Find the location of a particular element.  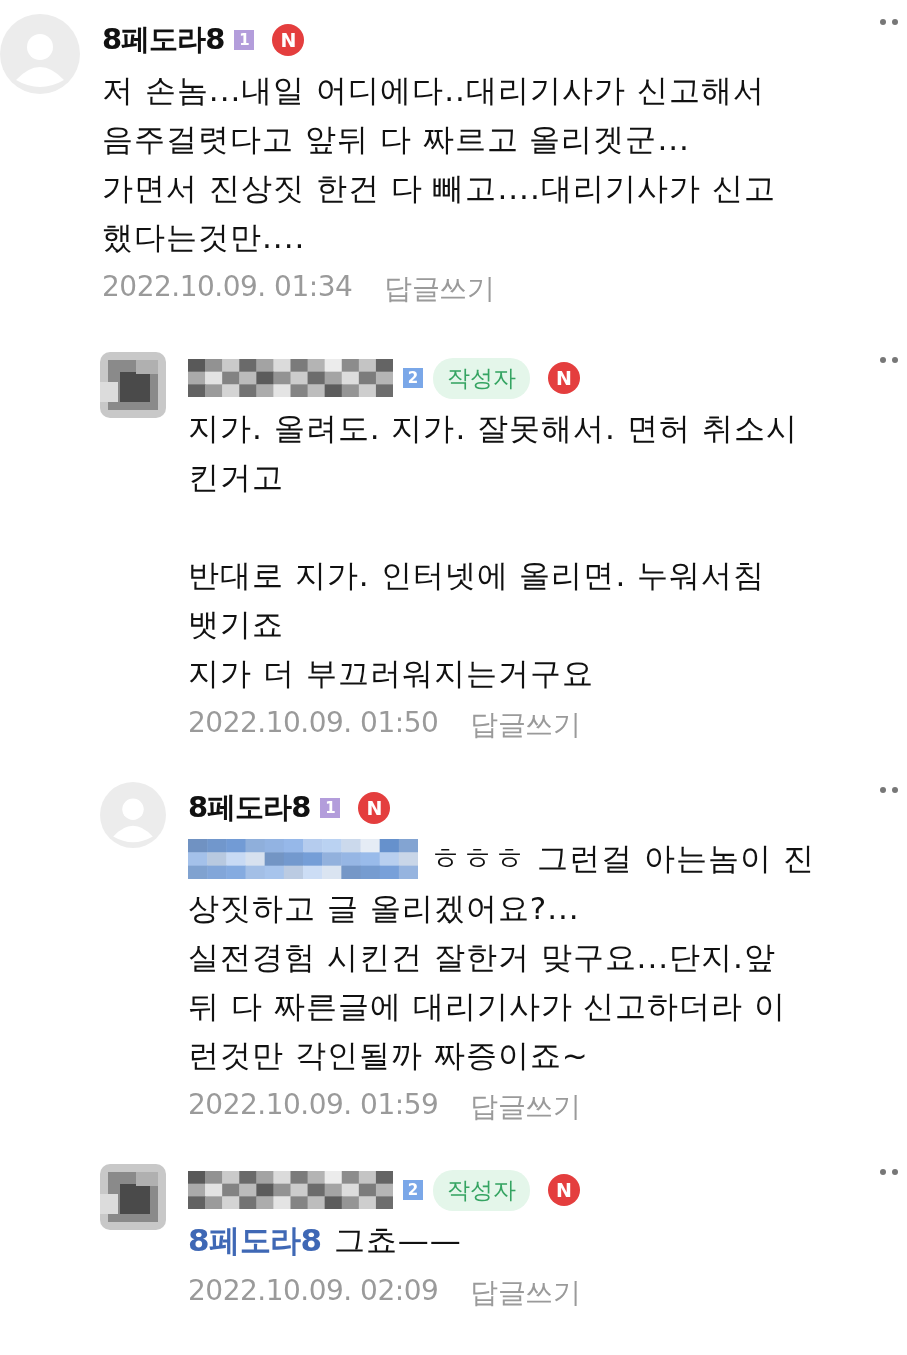

comment-text: ㅎㅎㅎ 그런걸 아는놈이 진 is located at coordinates (622, 858).